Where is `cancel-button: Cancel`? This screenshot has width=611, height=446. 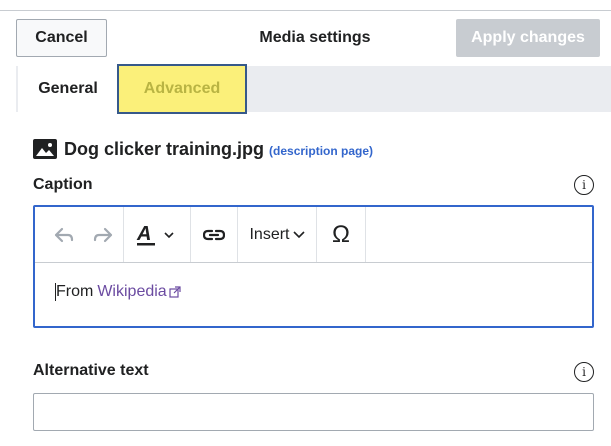 cancel-button: Cancel is located at coordinates (61, 38).